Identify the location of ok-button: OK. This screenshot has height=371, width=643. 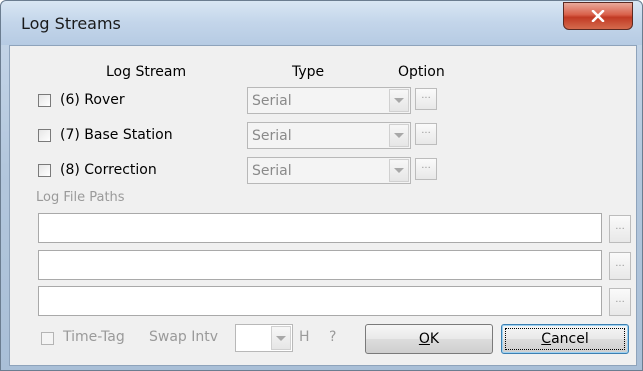
(429, 339).